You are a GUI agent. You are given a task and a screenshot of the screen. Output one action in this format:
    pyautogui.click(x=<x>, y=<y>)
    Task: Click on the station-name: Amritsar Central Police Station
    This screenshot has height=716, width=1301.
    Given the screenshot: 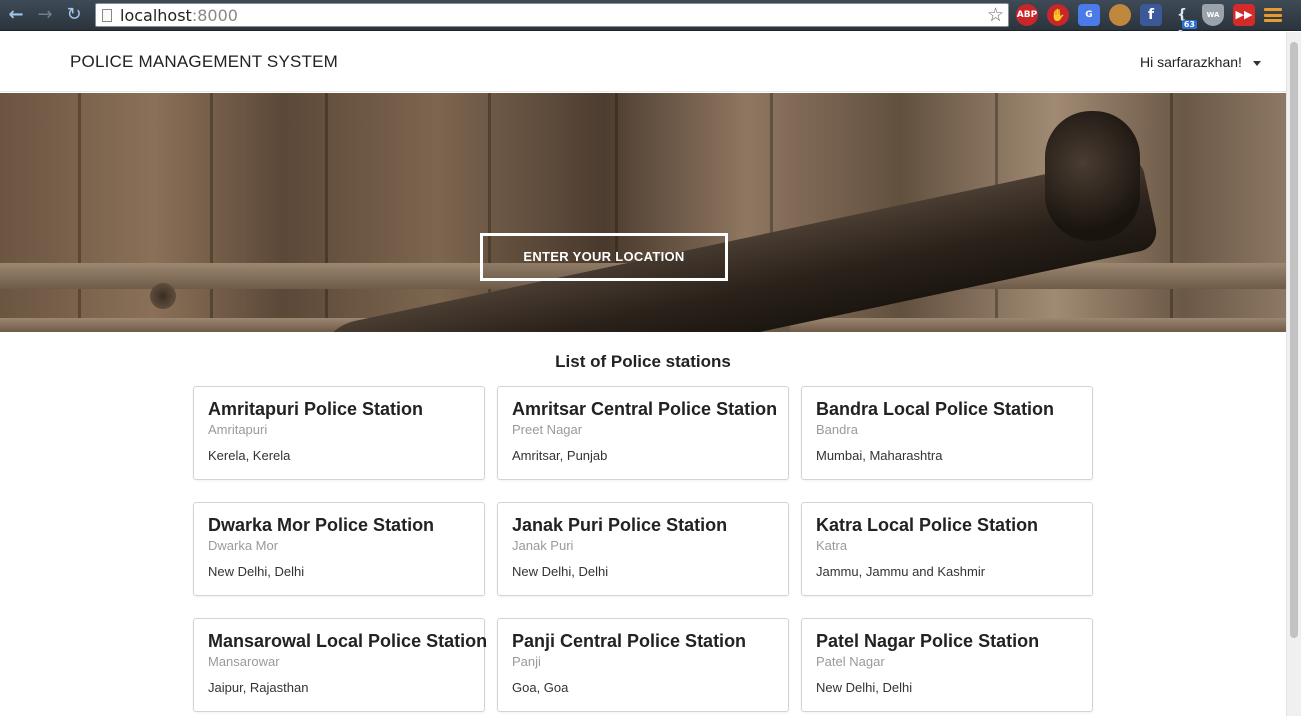 What is the action you would take?
    pyautogui.click(x=645, y=409)
    